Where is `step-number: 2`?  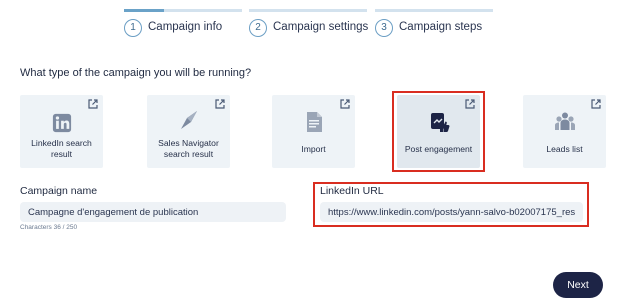 step-number: 2 is located at coordinates (258, 28).